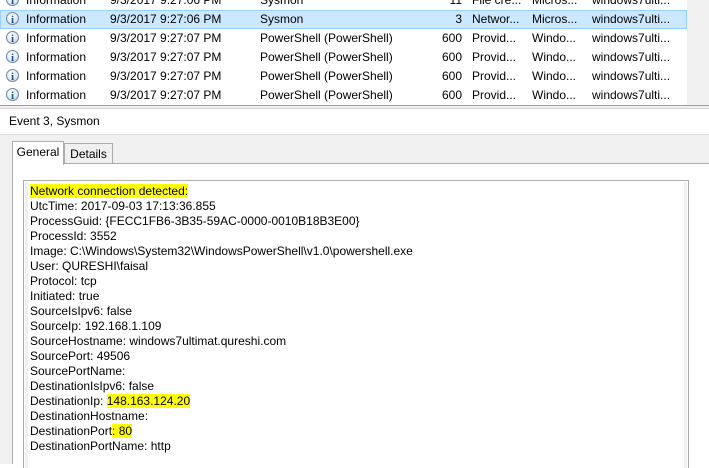 The image size is (709, 468). I want to click on event-detail-line: DestinationPortName: http, so click(100, 446).